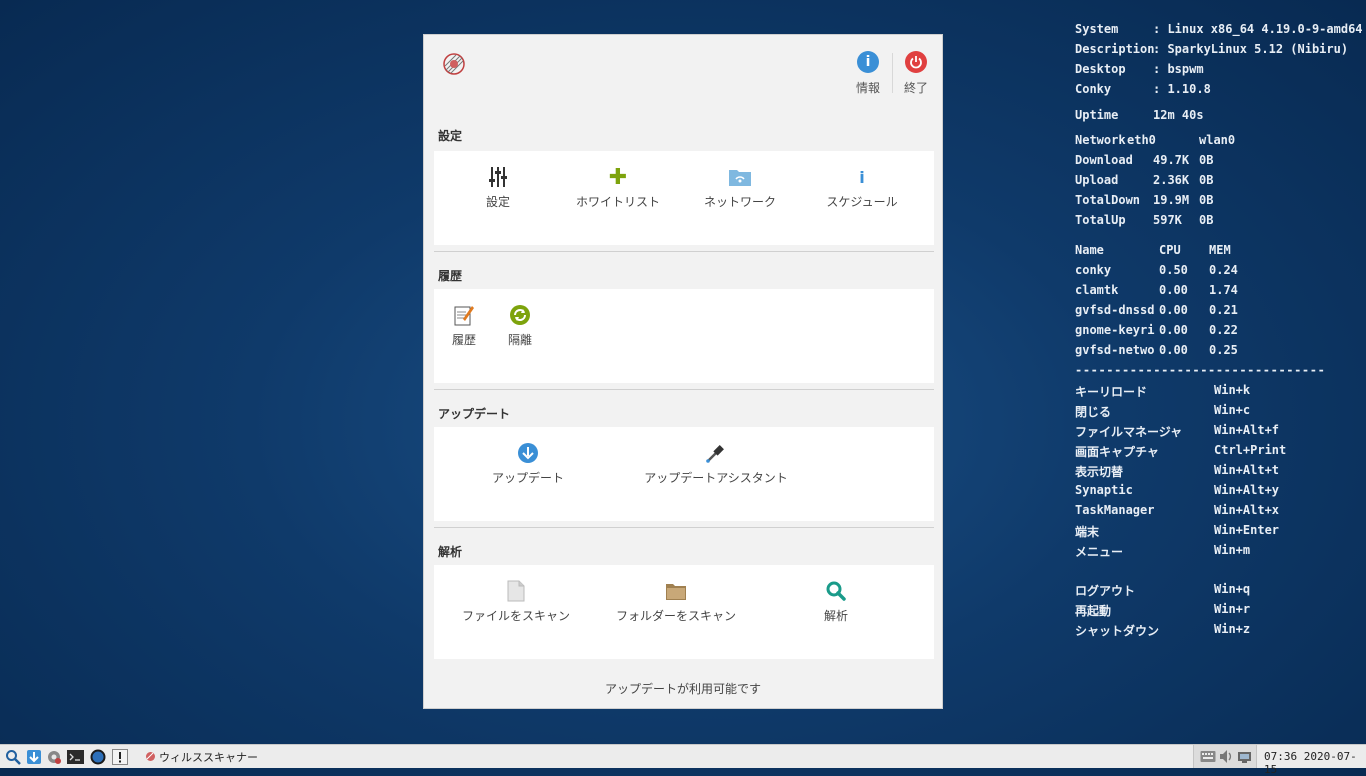 This screenshot has width=1366, height=776. What do you see at coordinates (1212, 49) in the screenshot?
I see `conky-system-row: Description: SparkyLinux 5.12 (Nibiru)` at bounding box center [1212, 49].